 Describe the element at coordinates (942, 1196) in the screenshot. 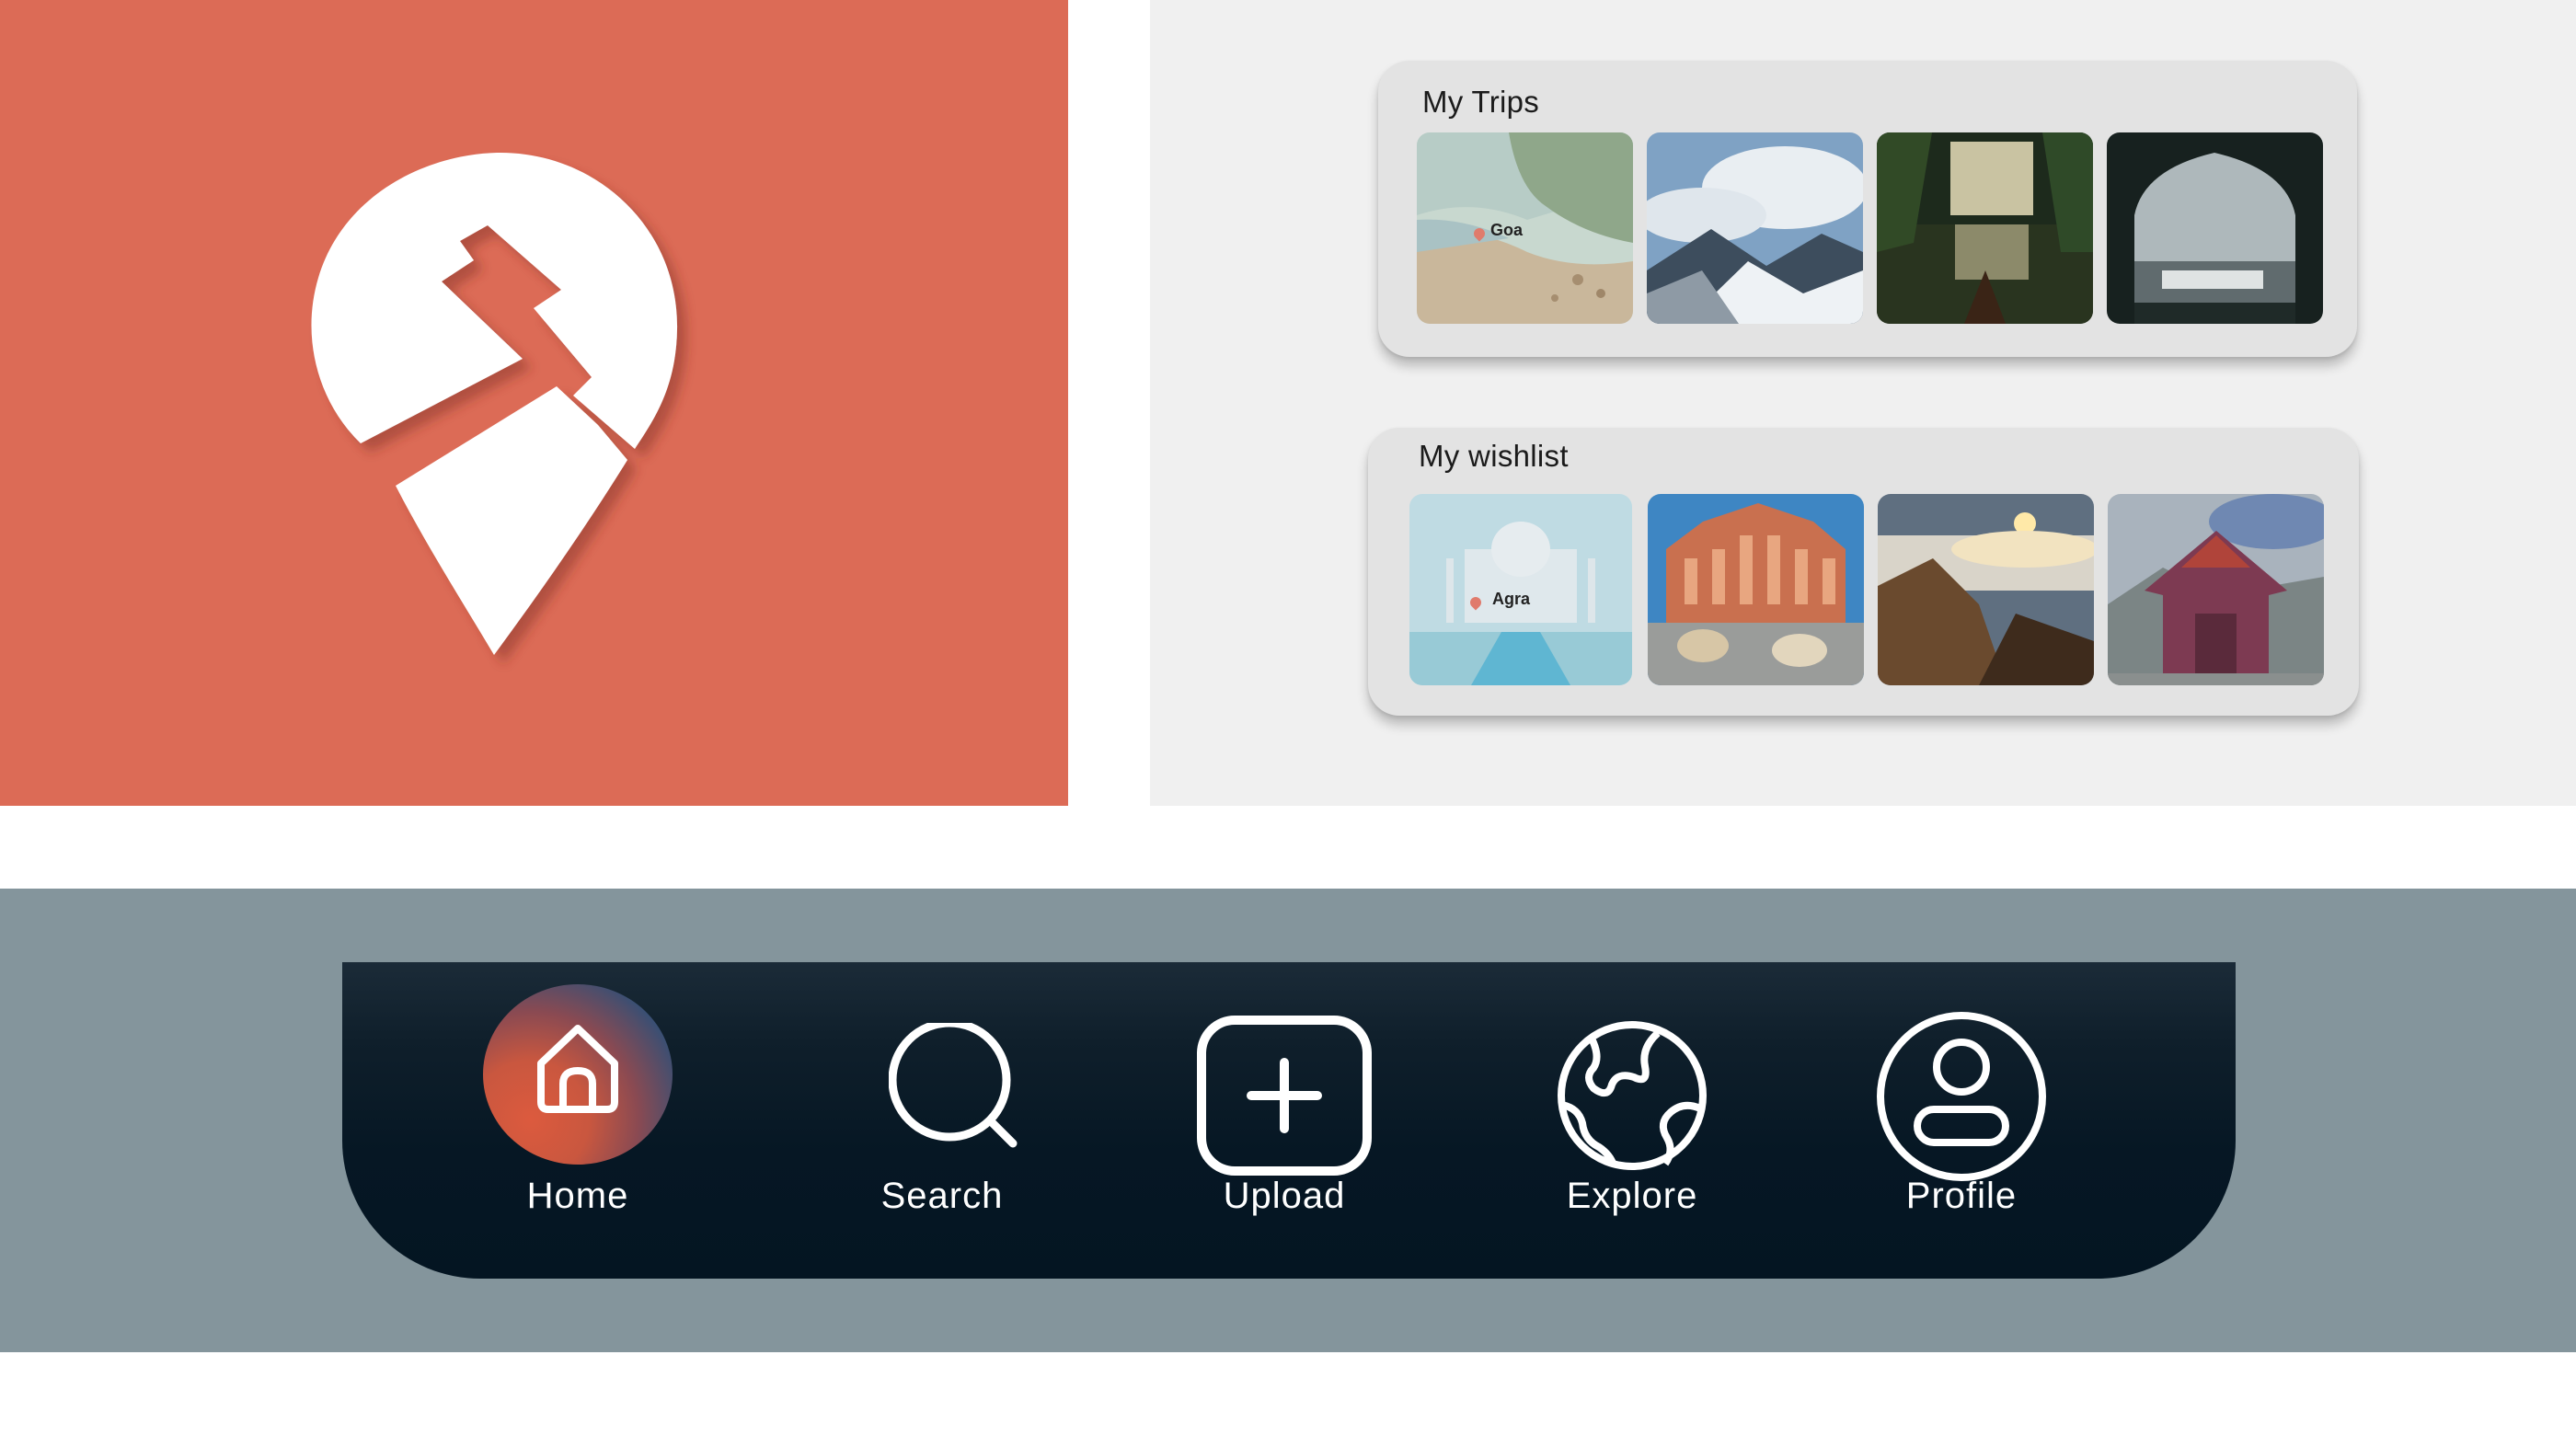

I see `nav-label-search: Search` at that location.